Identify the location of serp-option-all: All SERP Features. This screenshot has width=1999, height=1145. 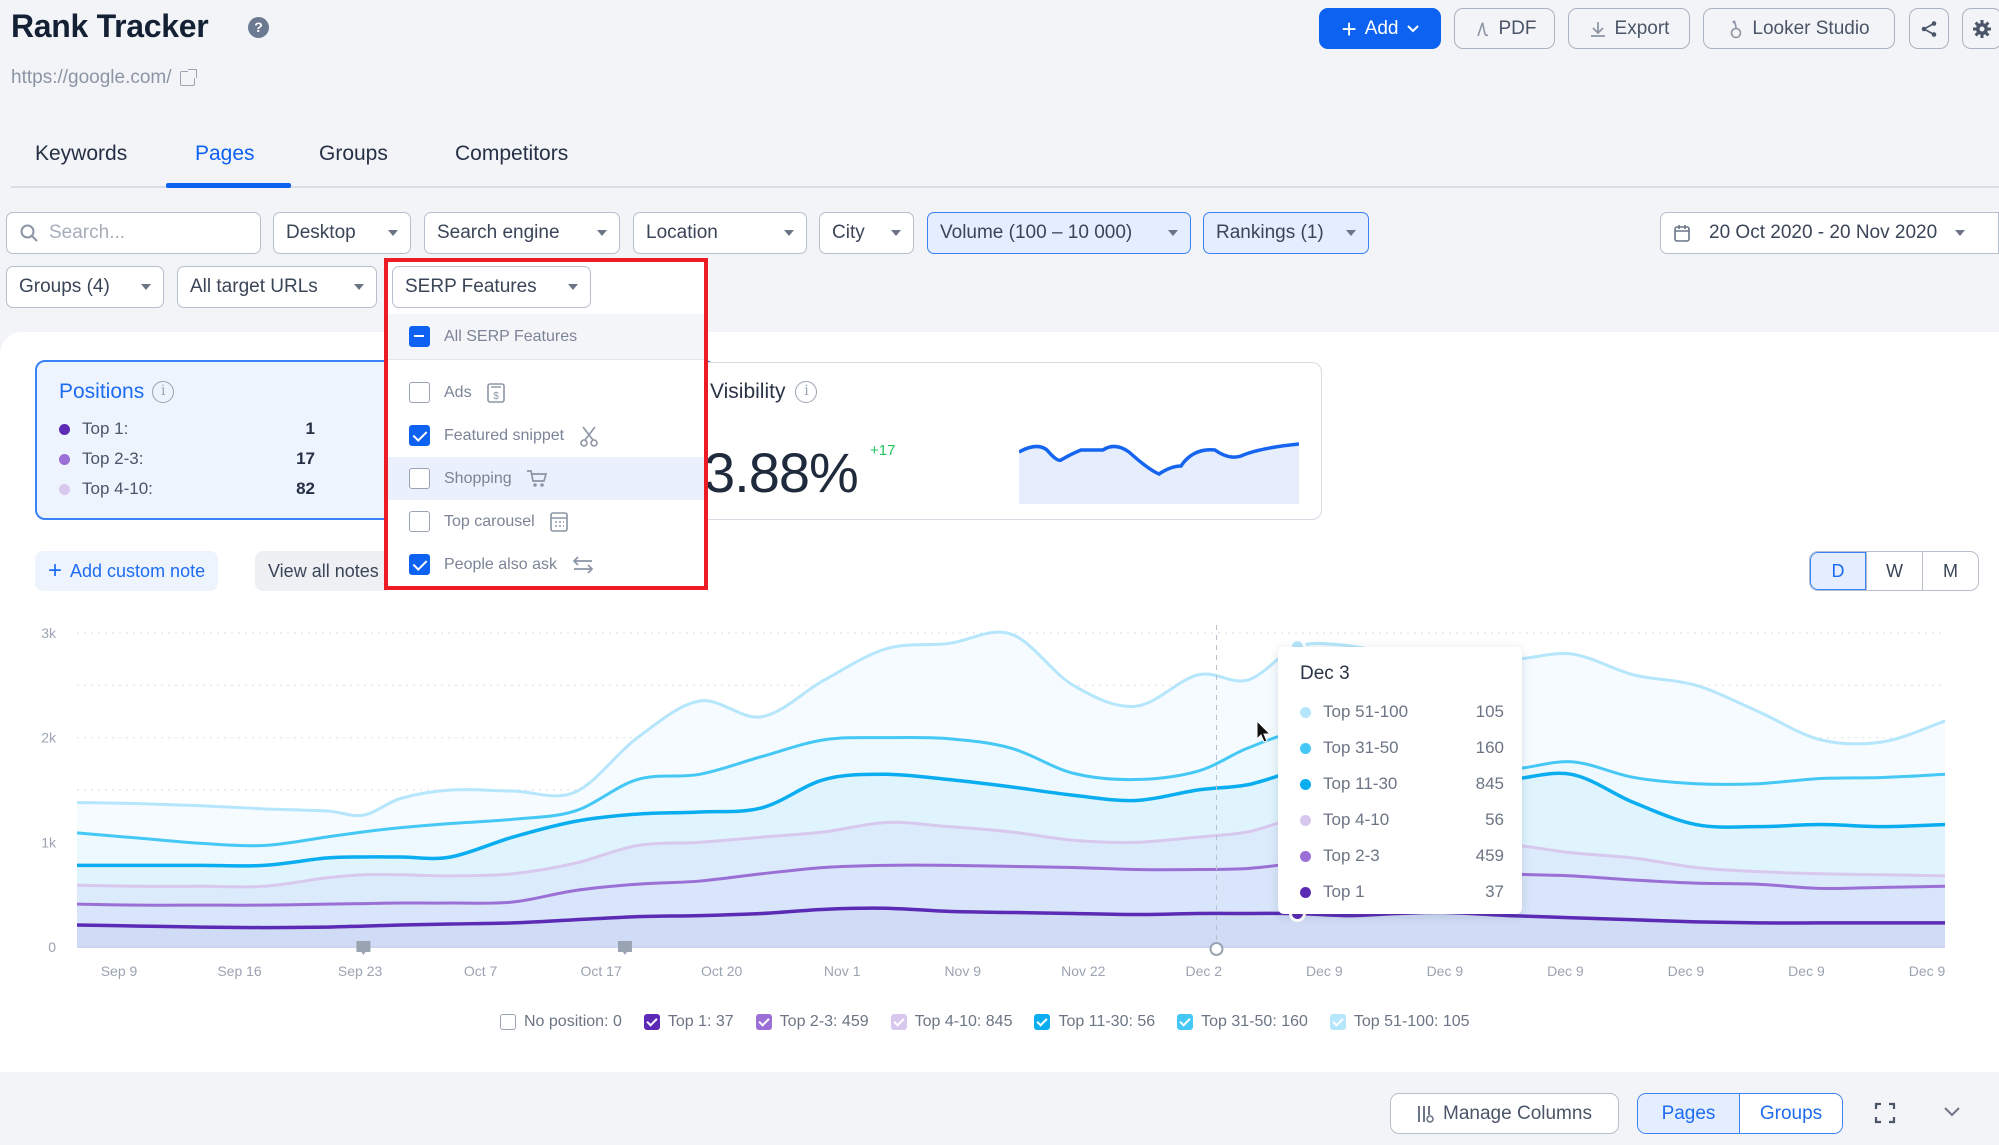
(546, 337).